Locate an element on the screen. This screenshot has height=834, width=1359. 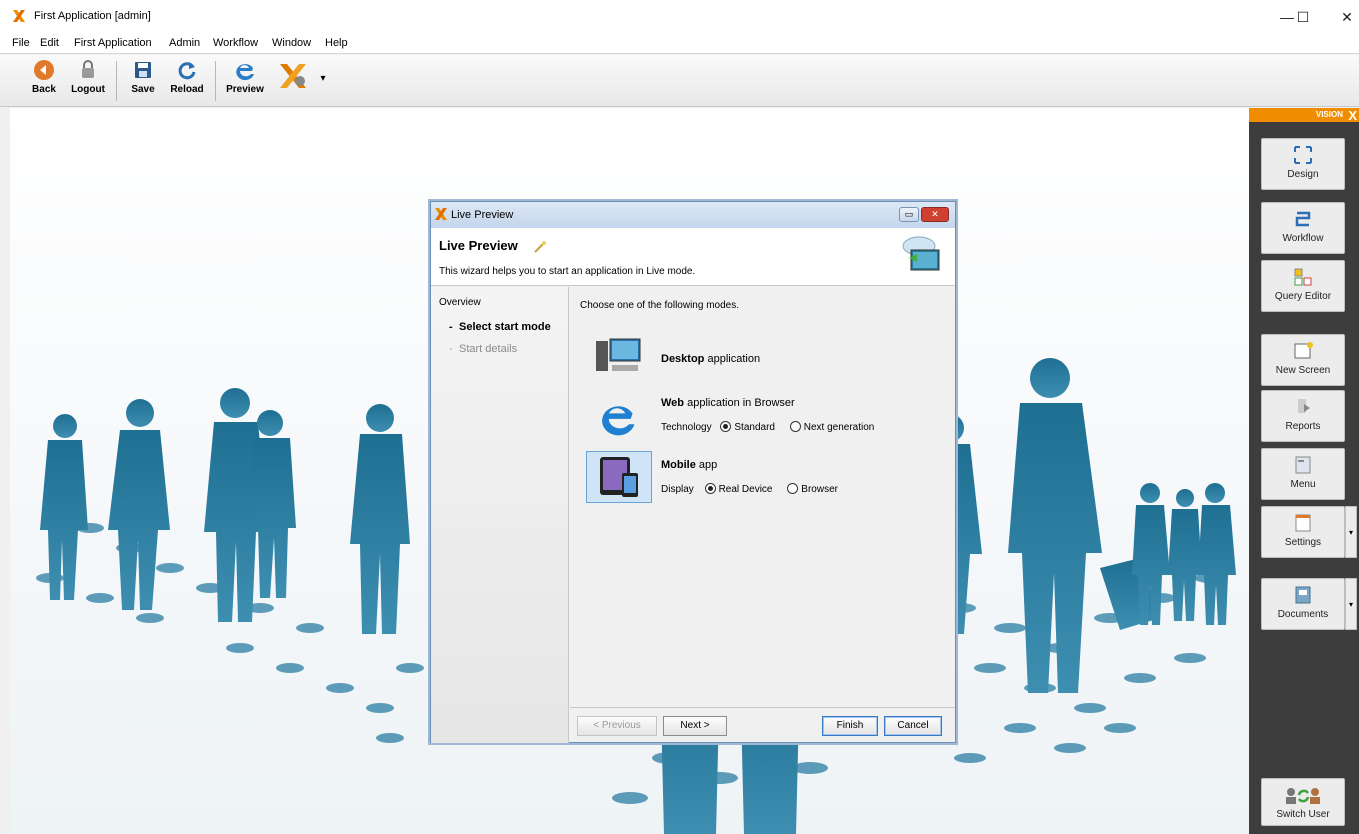
desktop-option: Desktop application is located at coordinates (764, 355).